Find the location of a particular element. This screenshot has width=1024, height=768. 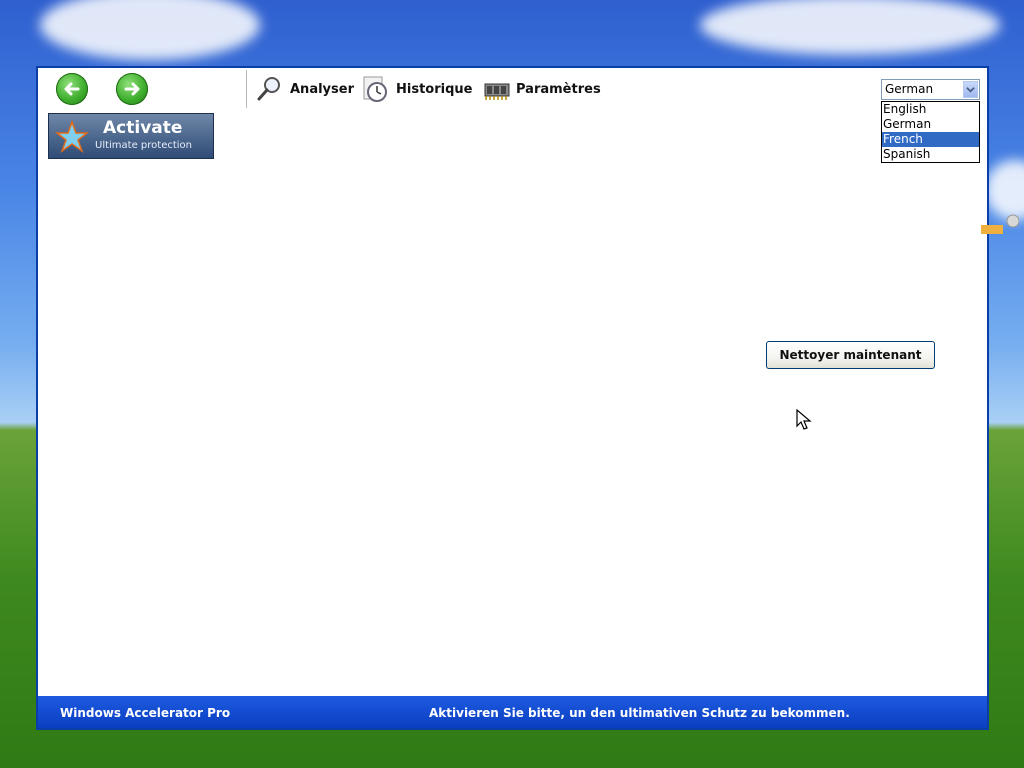

language-option: Spanish is located at coordinates (930, 154).